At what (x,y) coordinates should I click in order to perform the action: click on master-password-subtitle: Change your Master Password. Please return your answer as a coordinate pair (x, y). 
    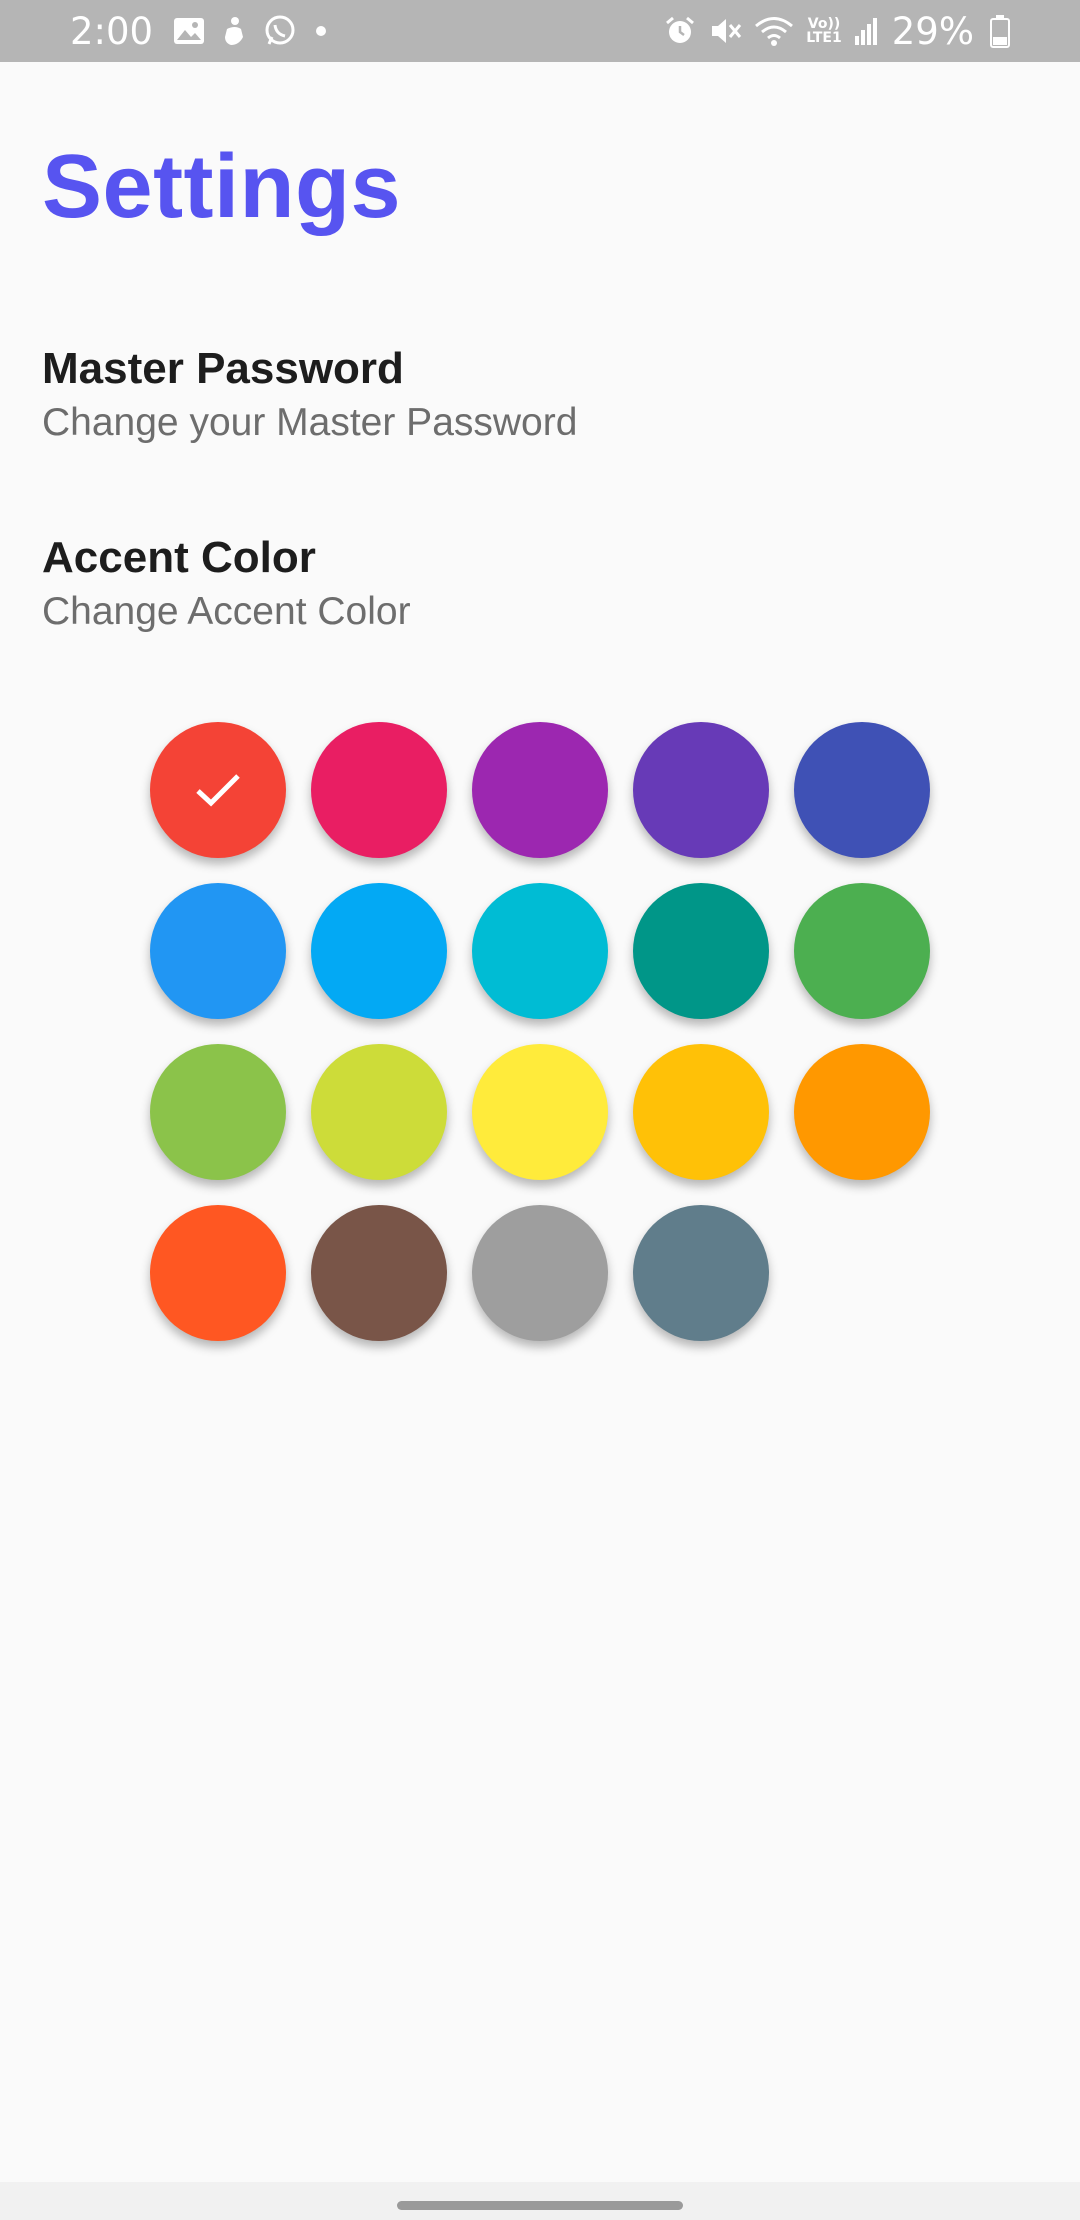
    Looking at the image, I should click on (310, 422).